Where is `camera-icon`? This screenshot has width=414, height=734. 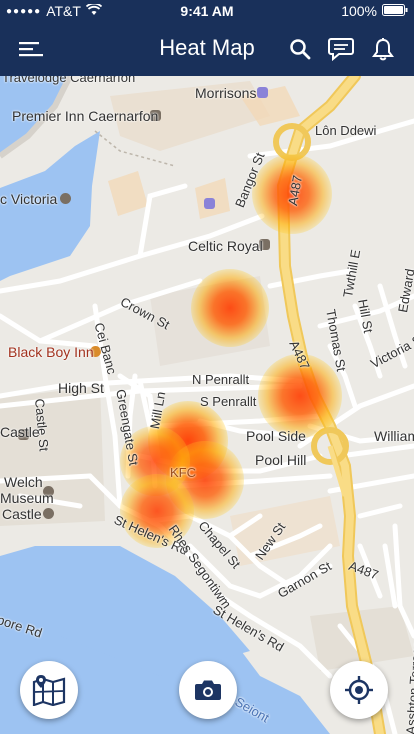 camera-icon is located at coordinates (208, 690).